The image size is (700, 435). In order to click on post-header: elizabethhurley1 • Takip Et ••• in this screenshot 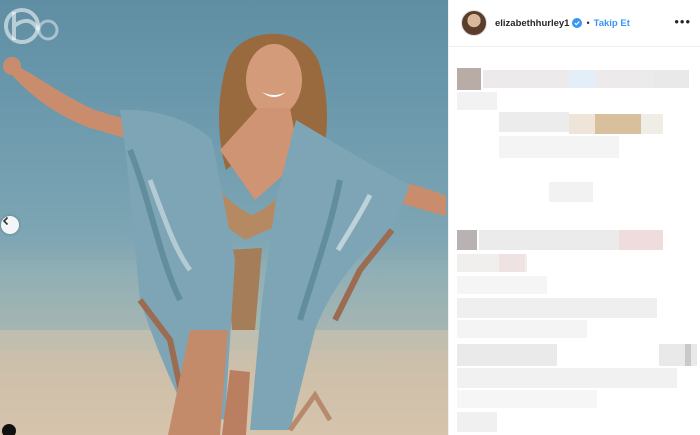, I will do `click(574, 23)`.